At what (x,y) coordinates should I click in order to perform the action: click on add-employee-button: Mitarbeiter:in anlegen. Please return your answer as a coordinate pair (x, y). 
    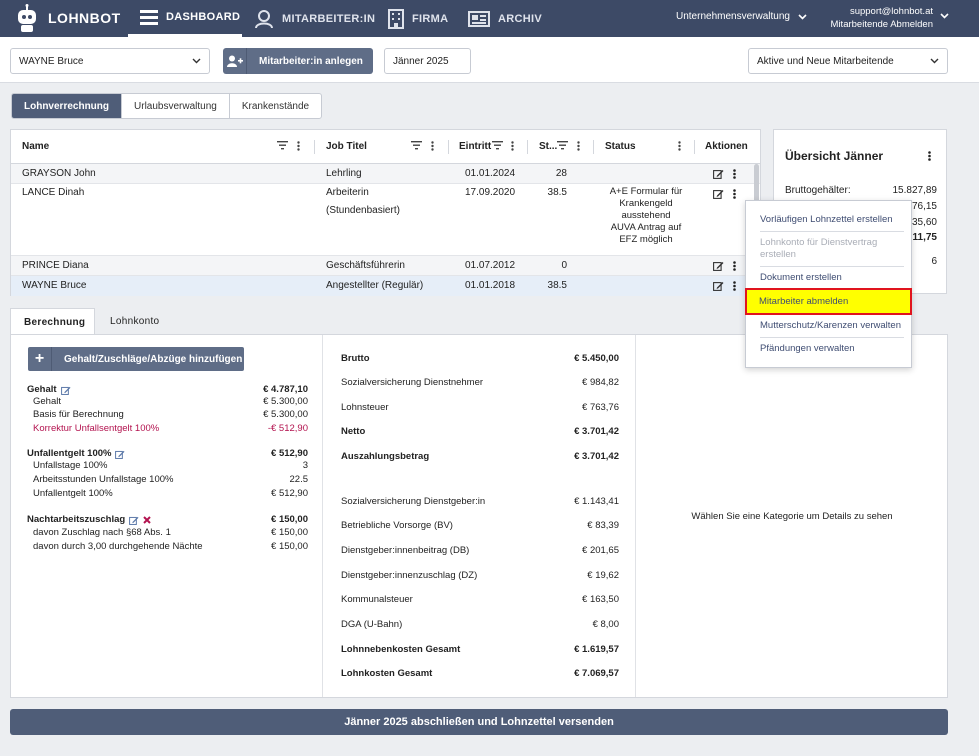
    Looking at the image, I should click on (298, 61).